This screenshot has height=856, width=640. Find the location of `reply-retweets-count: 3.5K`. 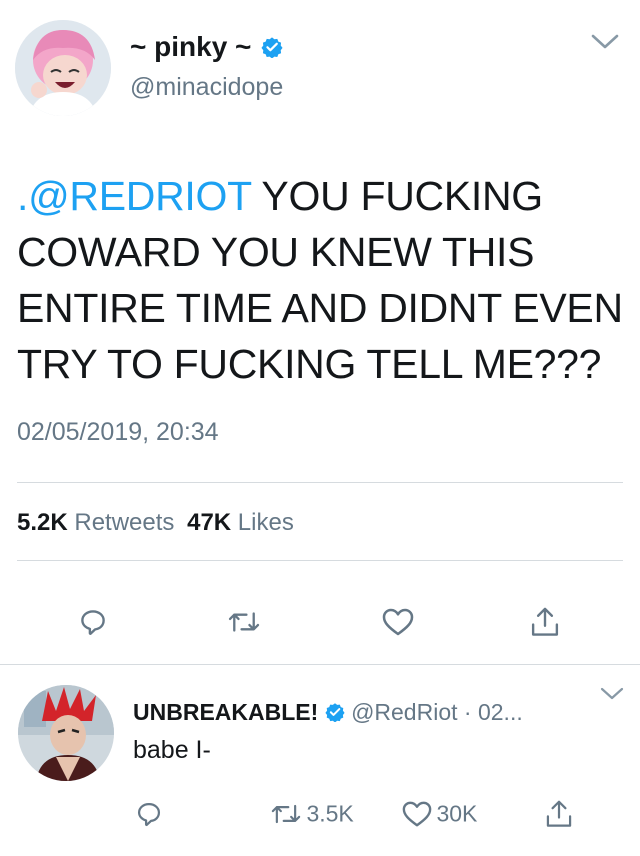

reply-retweets-count: 3.5K is located at coordinates (330, 813).